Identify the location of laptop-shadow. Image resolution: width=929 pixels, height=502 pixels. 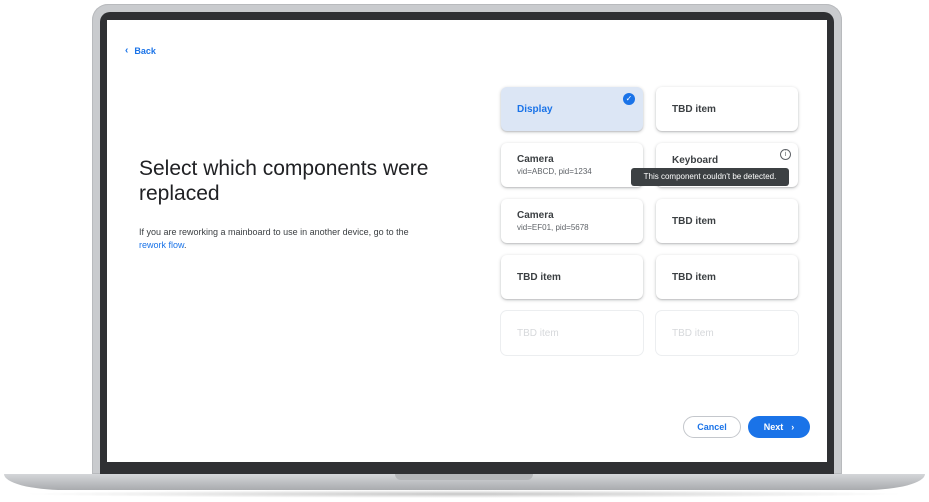
(464, 494).